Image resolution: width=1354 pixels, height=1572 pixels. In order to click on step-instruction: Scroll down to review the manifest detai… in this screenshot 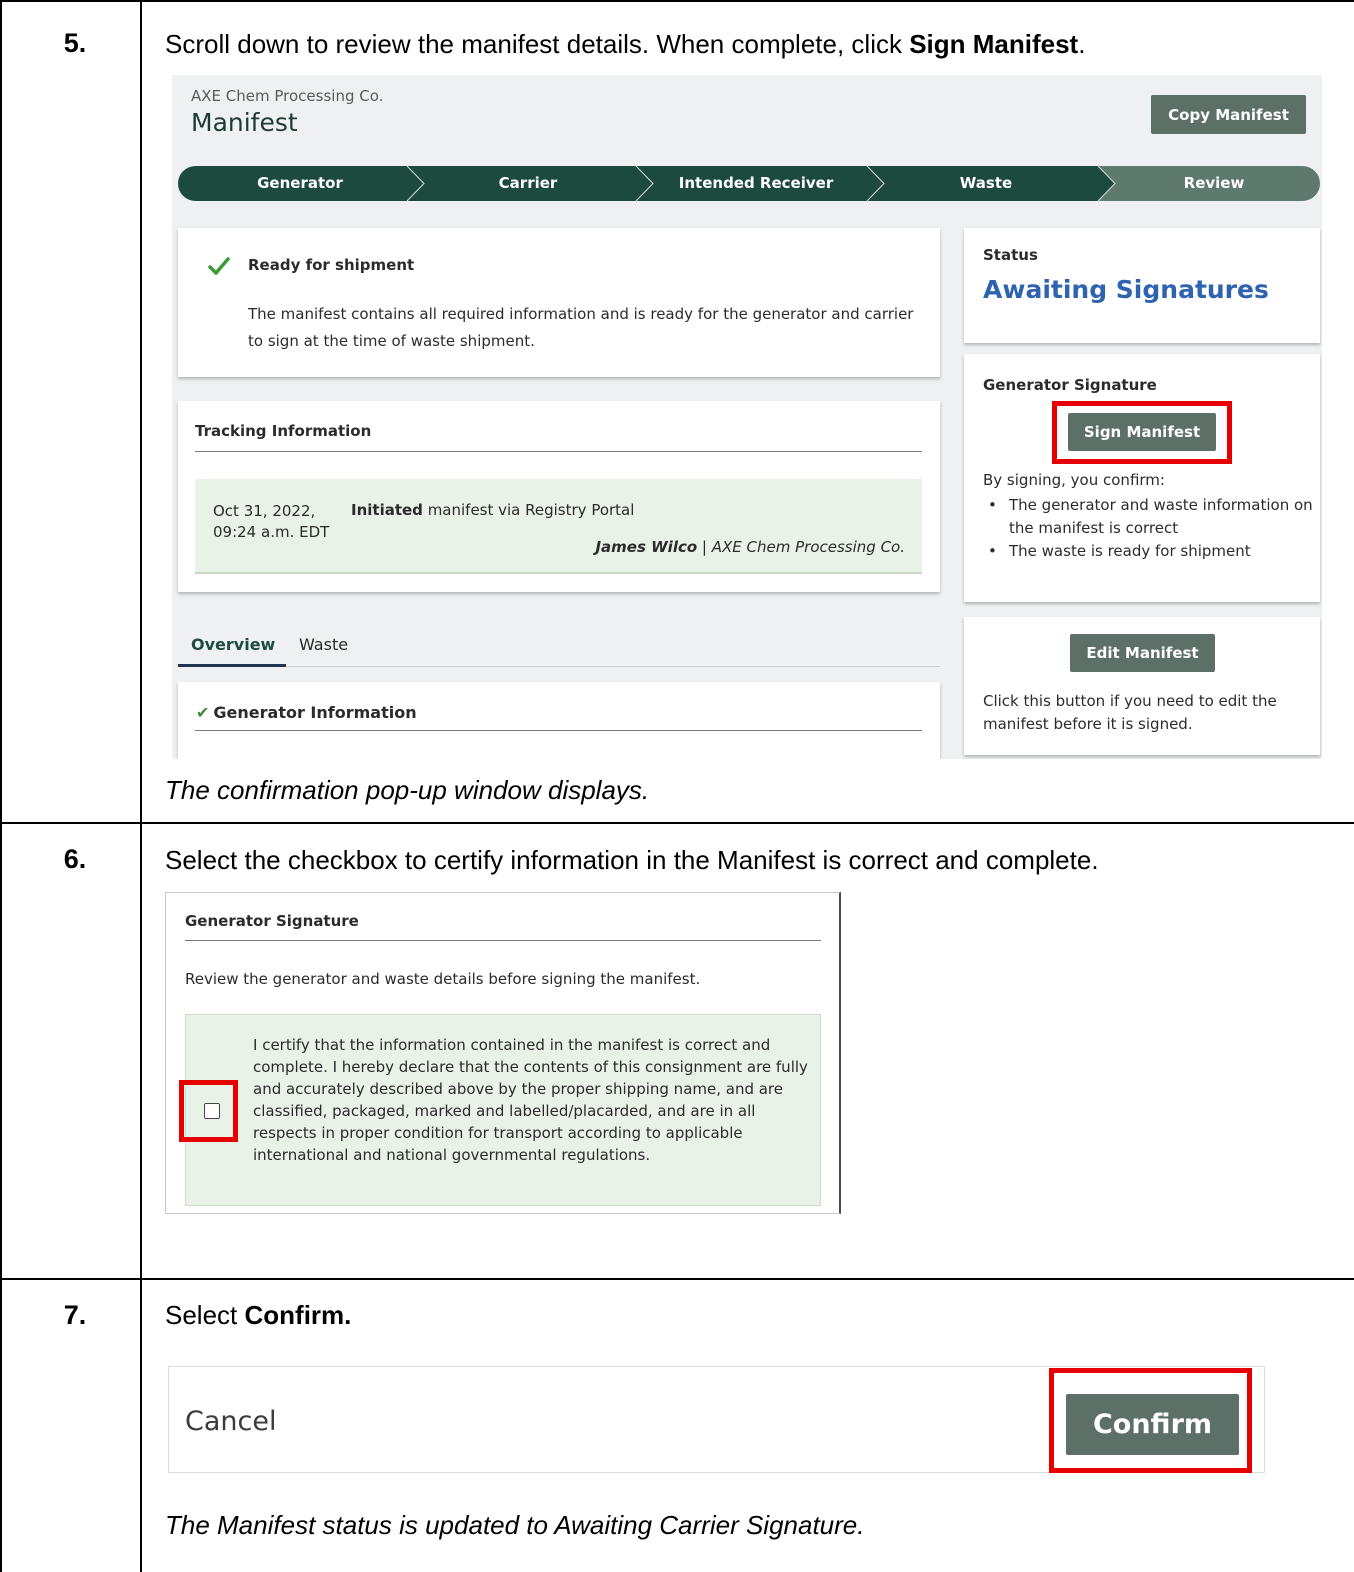, I will do `click(625, 44)`.